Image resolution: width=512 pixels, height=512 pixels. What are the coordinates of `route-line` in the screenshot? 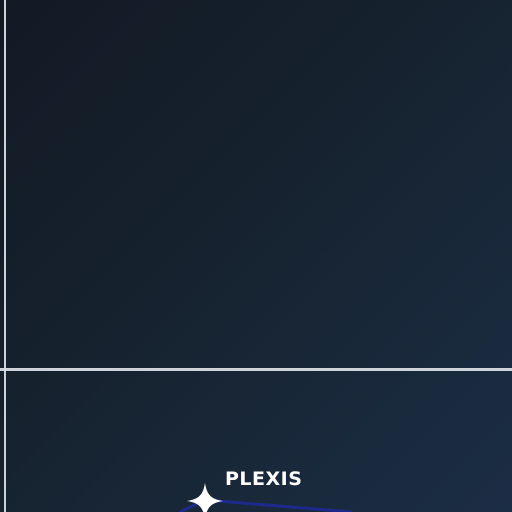 It's located at (278, 505).